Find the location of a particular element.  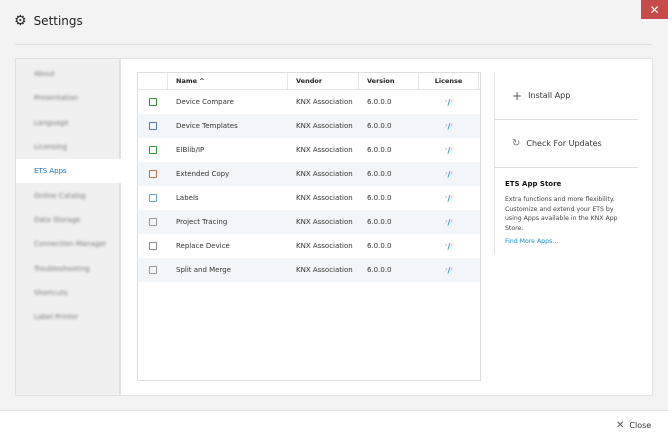

sidebar-item-presentation: Presentation is located at coordinates (67, 98).